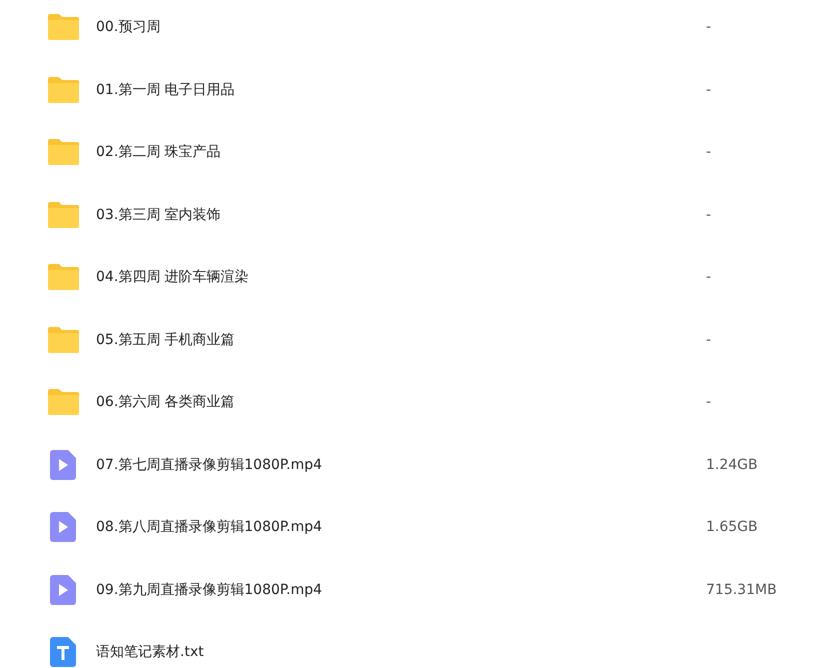 Image resolution: width=840 pixels, height=668 pixels. I want to click on file-size: 1.65GB, so click(732, 527).